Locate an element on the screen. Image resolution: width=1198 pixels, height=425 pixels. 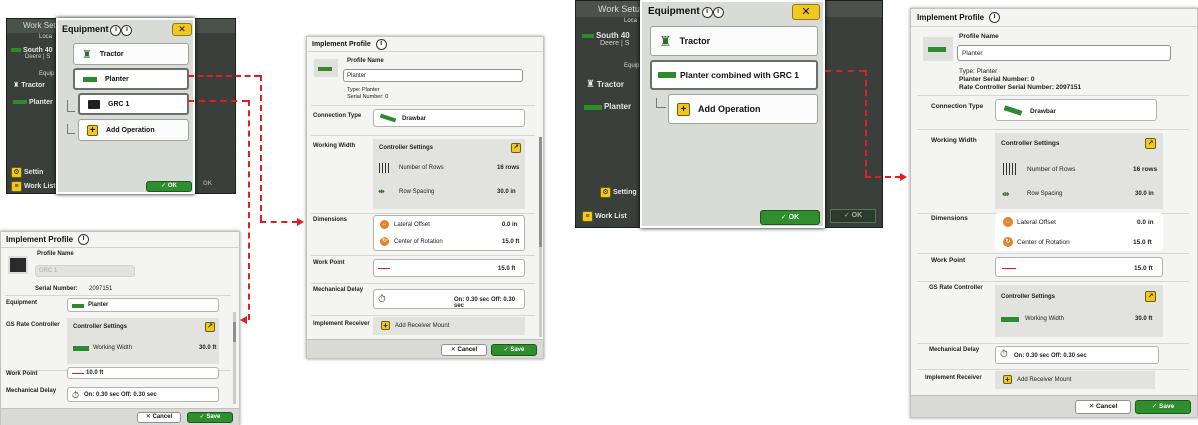
tree-item-planter: Planter is located at coordinates (131, 79).